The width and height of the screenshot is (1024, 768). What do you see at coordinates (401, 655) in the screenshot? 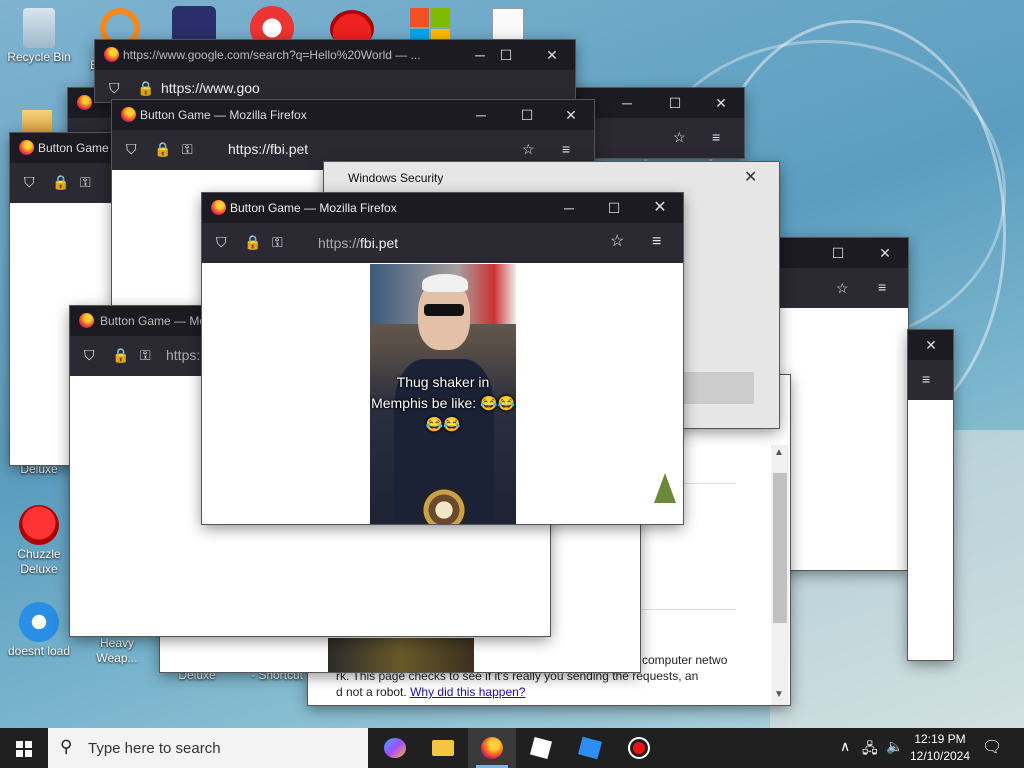
I see `game-thumbnail` at bounding box center [401, 655].